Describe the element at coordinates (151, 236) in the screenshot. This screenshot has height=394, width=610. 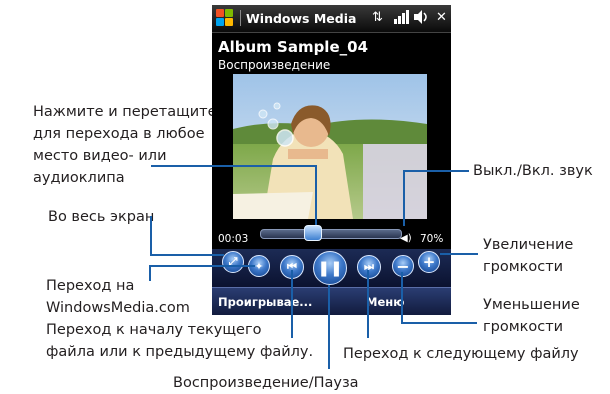
I see `leader-fullscreen` at that location.